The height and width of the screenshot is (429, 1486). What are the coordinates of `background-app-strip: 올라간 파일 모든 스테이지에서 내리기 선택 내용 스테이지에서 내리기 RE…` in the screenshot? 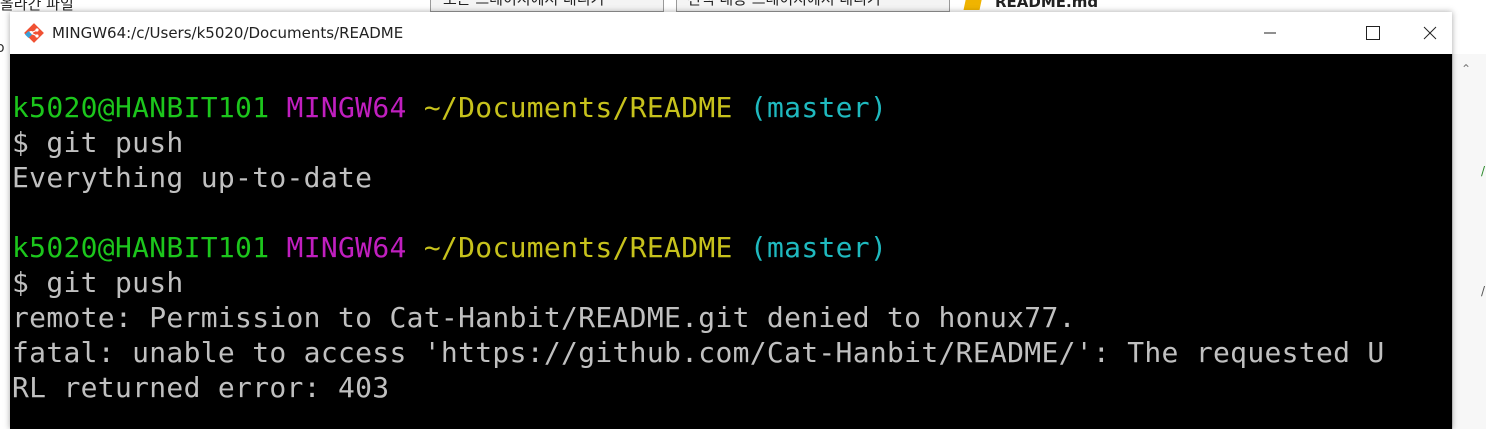 It's located at (743, 6).